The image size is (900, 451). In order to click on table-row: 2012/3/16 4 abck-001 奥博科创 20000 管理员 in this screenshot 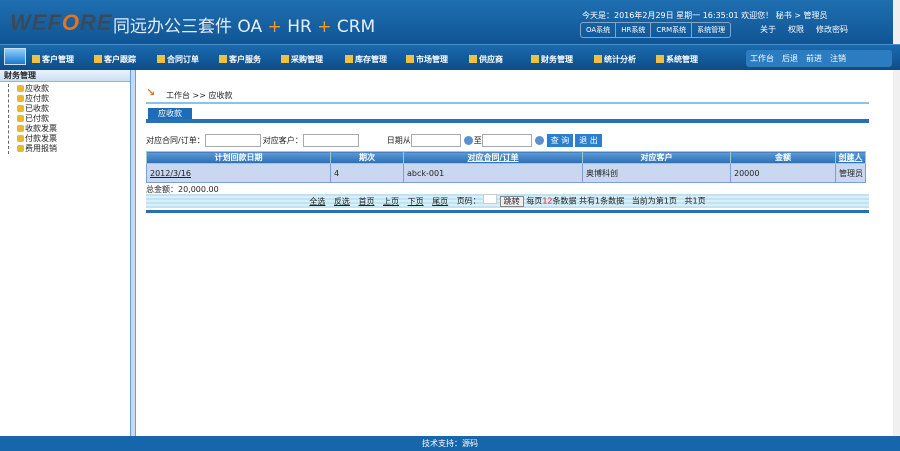, I will do `click(506, 173)`.